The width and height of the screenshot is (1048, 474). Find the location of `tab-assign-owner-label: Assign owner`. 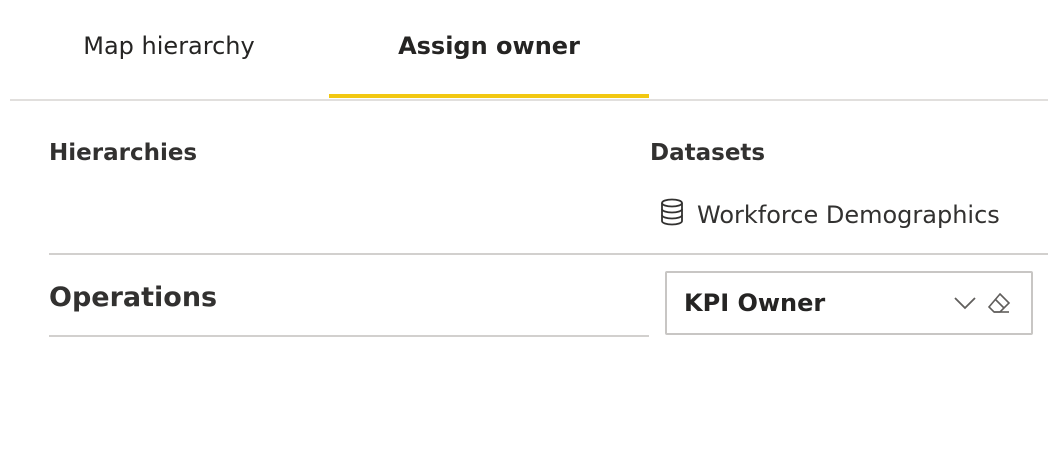

tab-assign-owner-label: Assign owner is located at coordinates (489, 45).